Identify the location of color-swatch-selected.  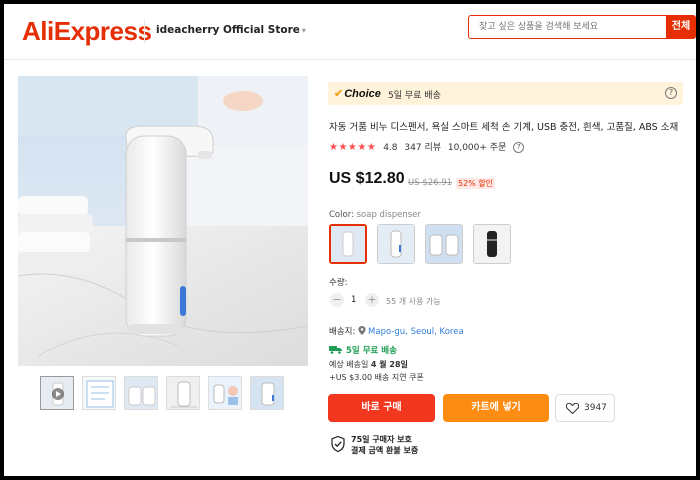
(348, 244).